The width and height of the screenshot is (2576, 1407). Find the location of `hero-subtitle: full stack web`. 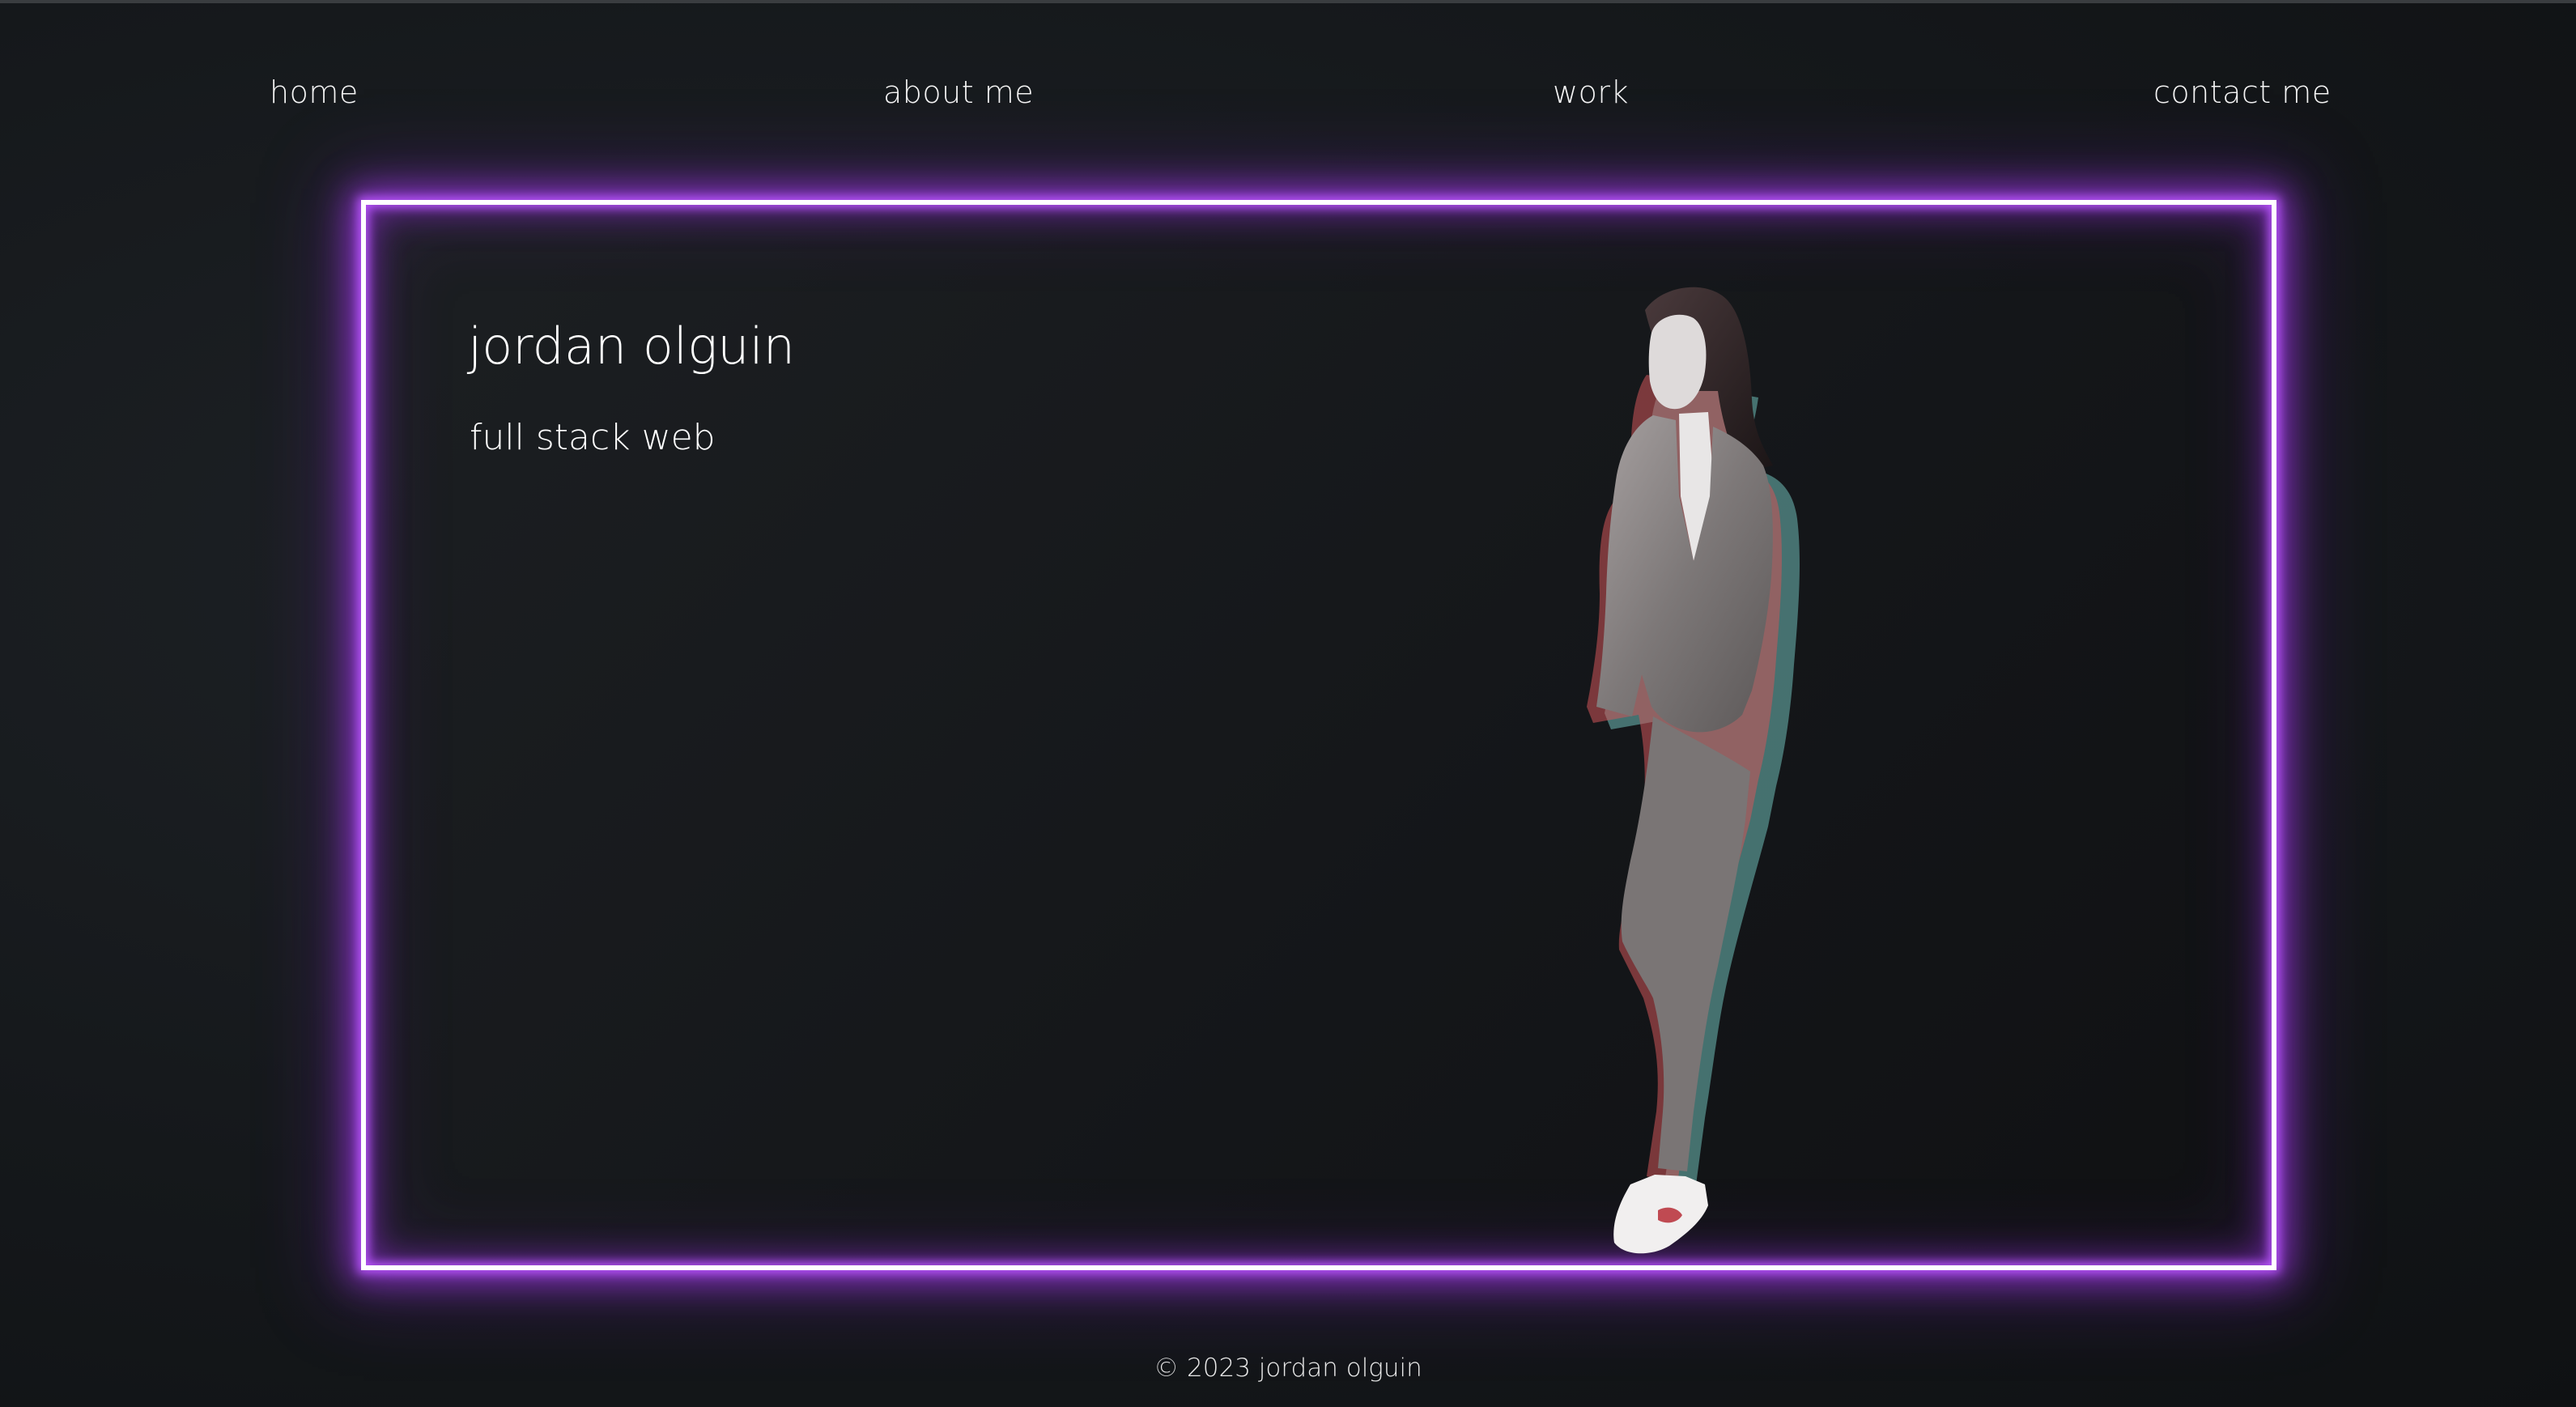

hero-subtitle: full stack web is located at coordinates (593, 437).